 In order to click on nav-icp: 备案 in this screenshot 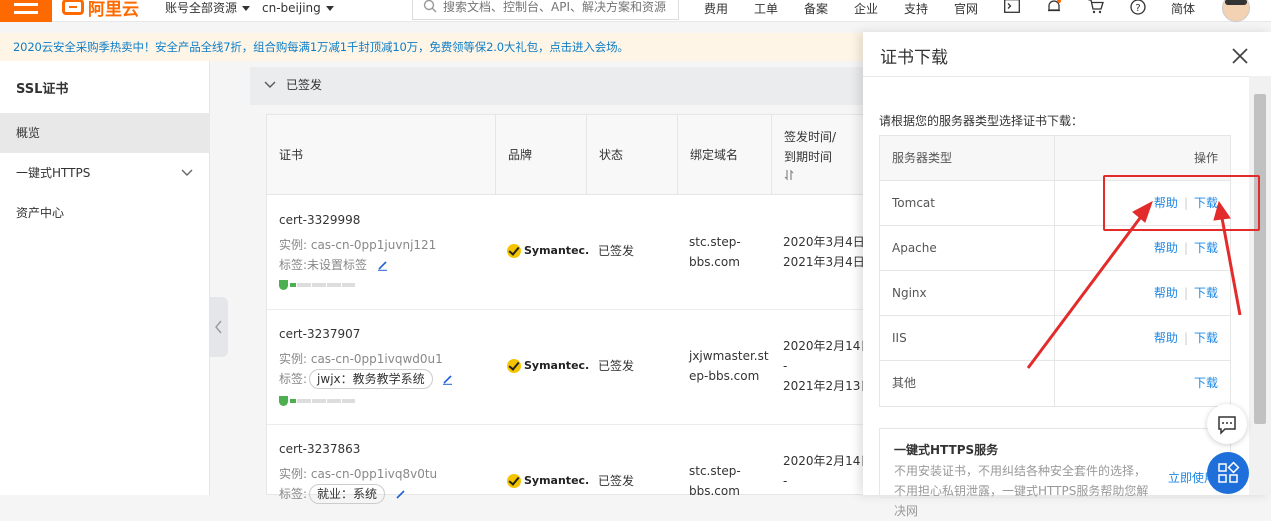, I will do `click(816, 8)`.